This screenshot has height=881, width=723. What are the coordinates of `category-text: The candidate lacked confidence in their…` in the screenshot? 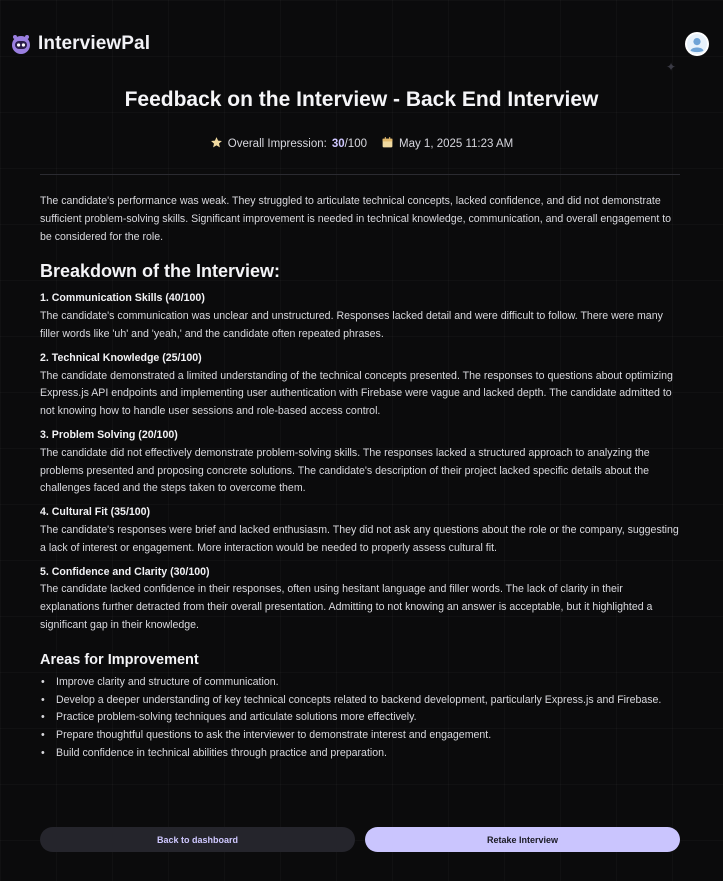 It's located at (346, 607).